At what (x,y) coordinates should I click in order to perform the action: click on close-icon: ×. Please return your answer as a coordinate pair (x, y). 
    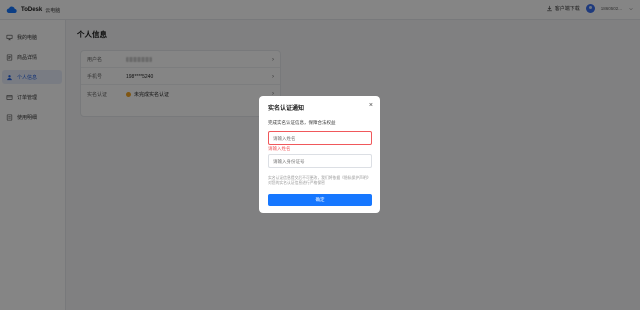
    Looking at the image, I should click on (371, 105).